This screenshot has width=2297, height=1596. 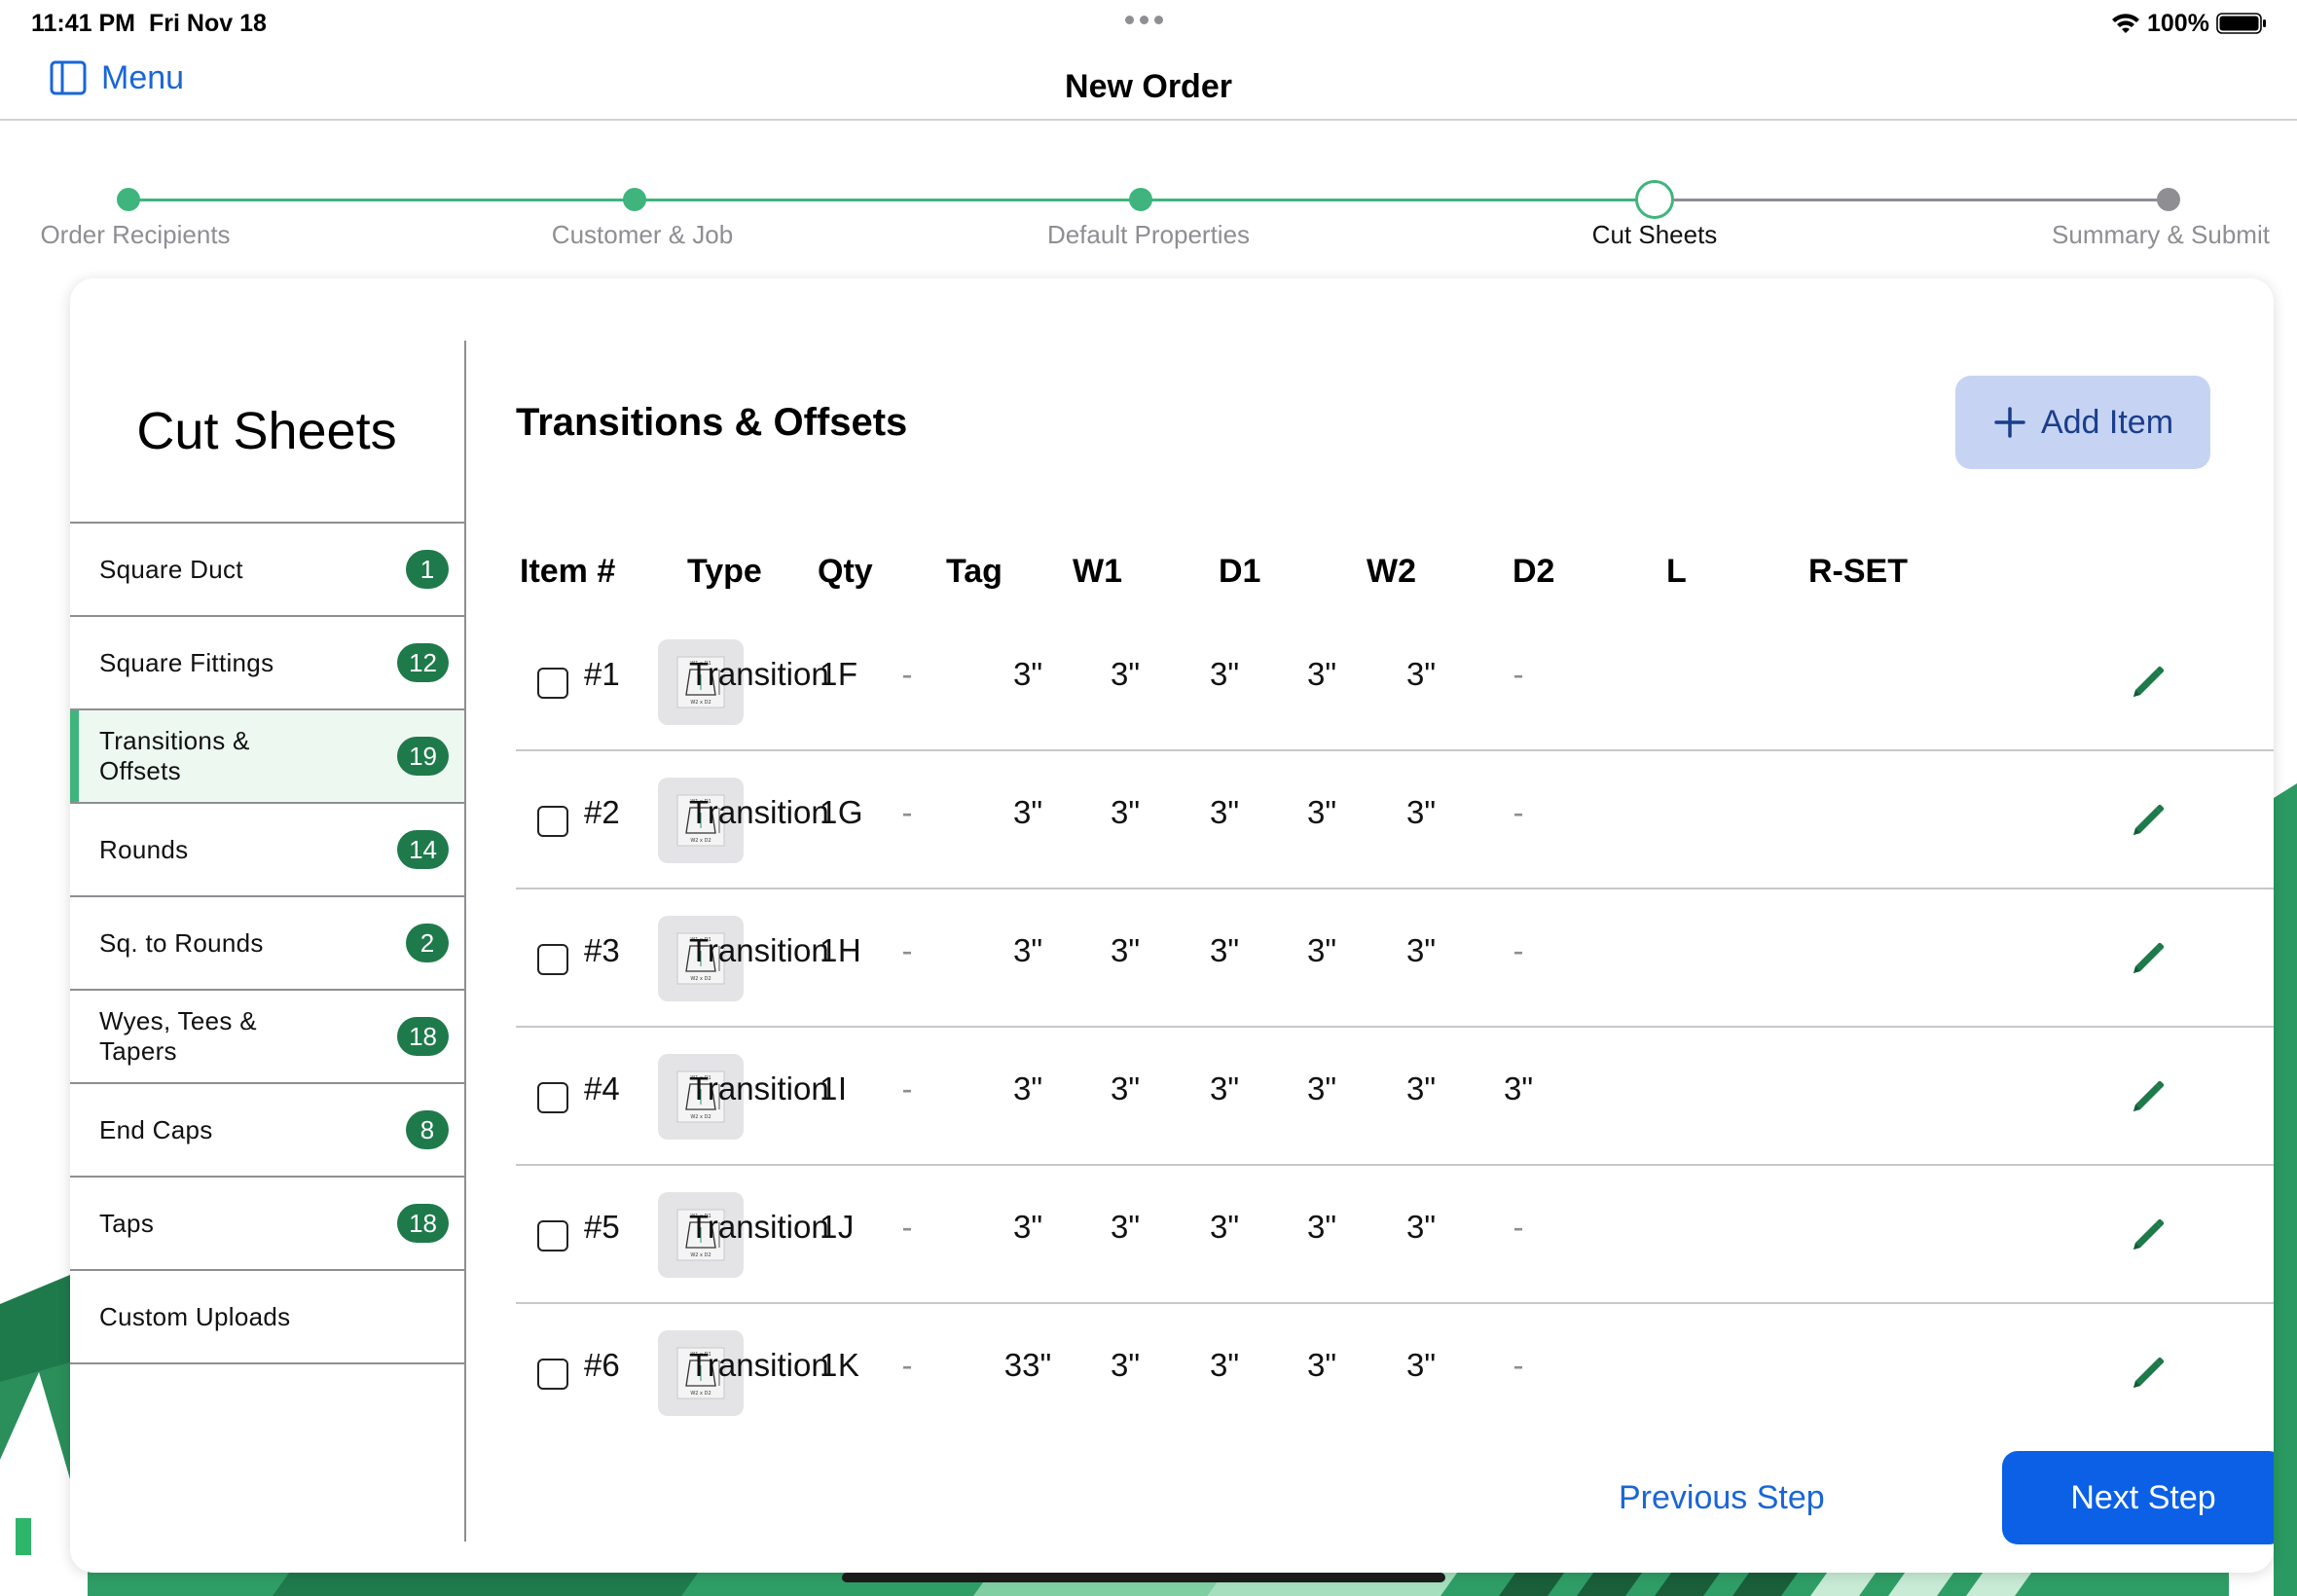 I want to click on previous-step-button: Previous Step, so click(x=1722, y=1498).